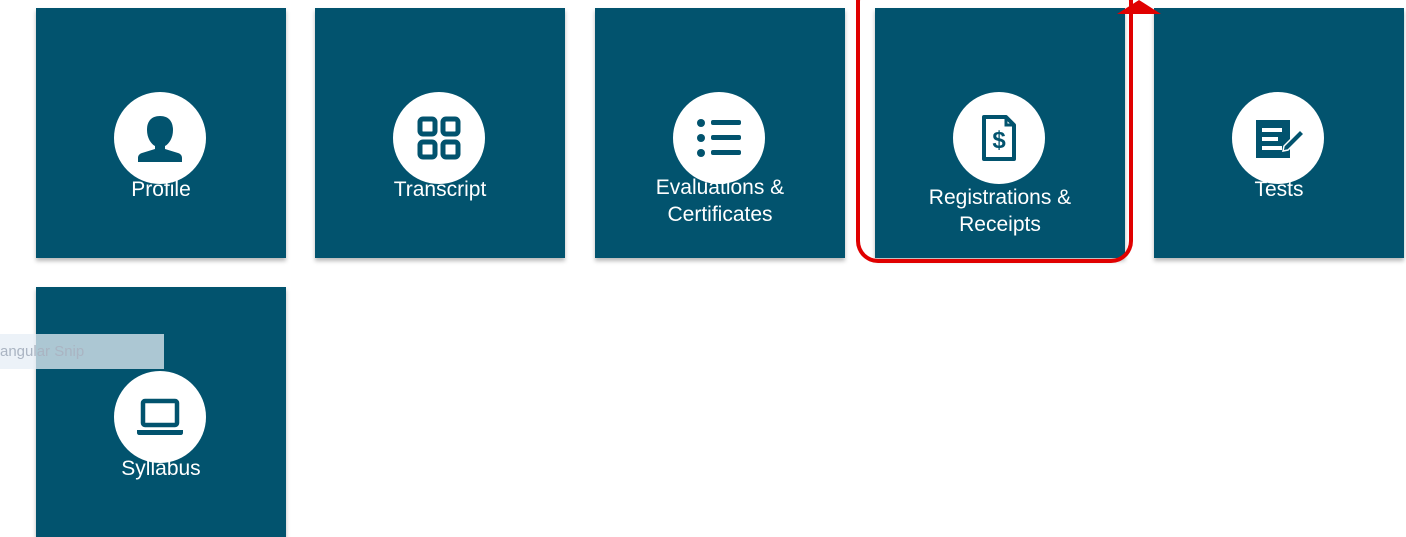  Describe the element at coordinates (160, 138) in the screenshot. I see `user-icon` at that location.